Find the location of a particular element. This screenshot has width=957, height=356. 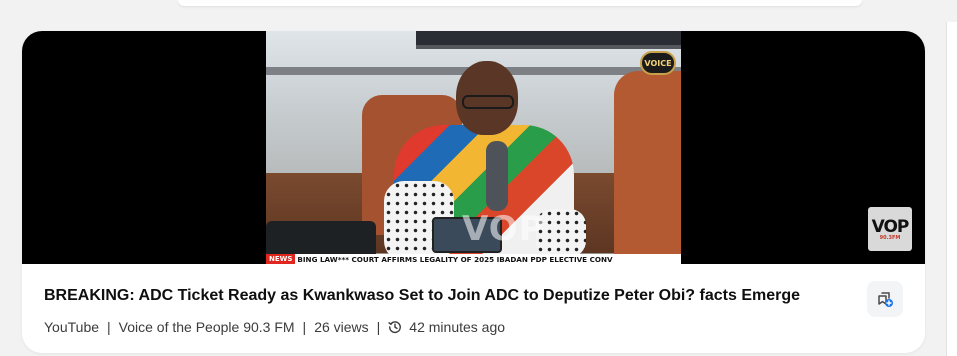

channel-name: Voice of the People 90.3 FM is located at coordinates (207, 327).